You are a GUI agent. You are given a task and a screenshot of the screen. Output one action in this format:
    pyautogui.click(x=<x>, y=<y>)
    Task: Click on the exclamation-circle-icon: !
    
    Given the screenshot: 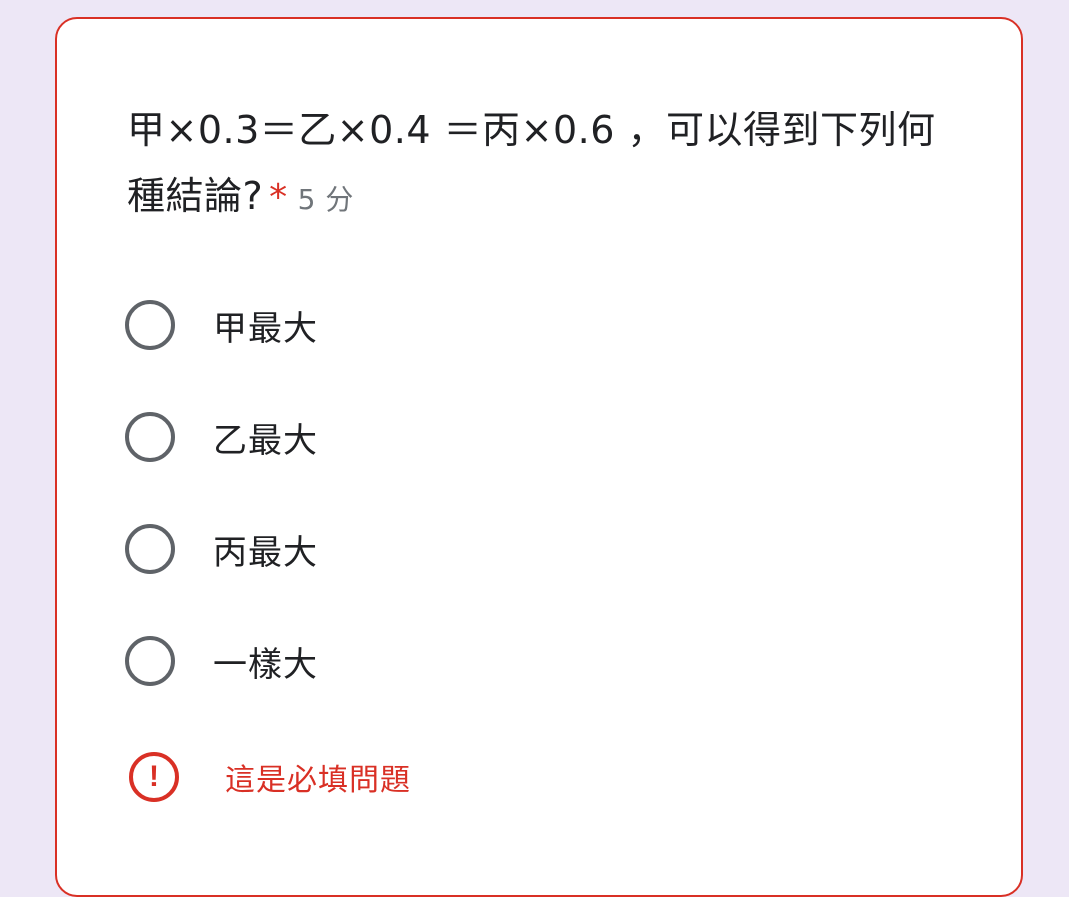 What is the action you would take?
    pyautogui.click(x=154, y=777)
    